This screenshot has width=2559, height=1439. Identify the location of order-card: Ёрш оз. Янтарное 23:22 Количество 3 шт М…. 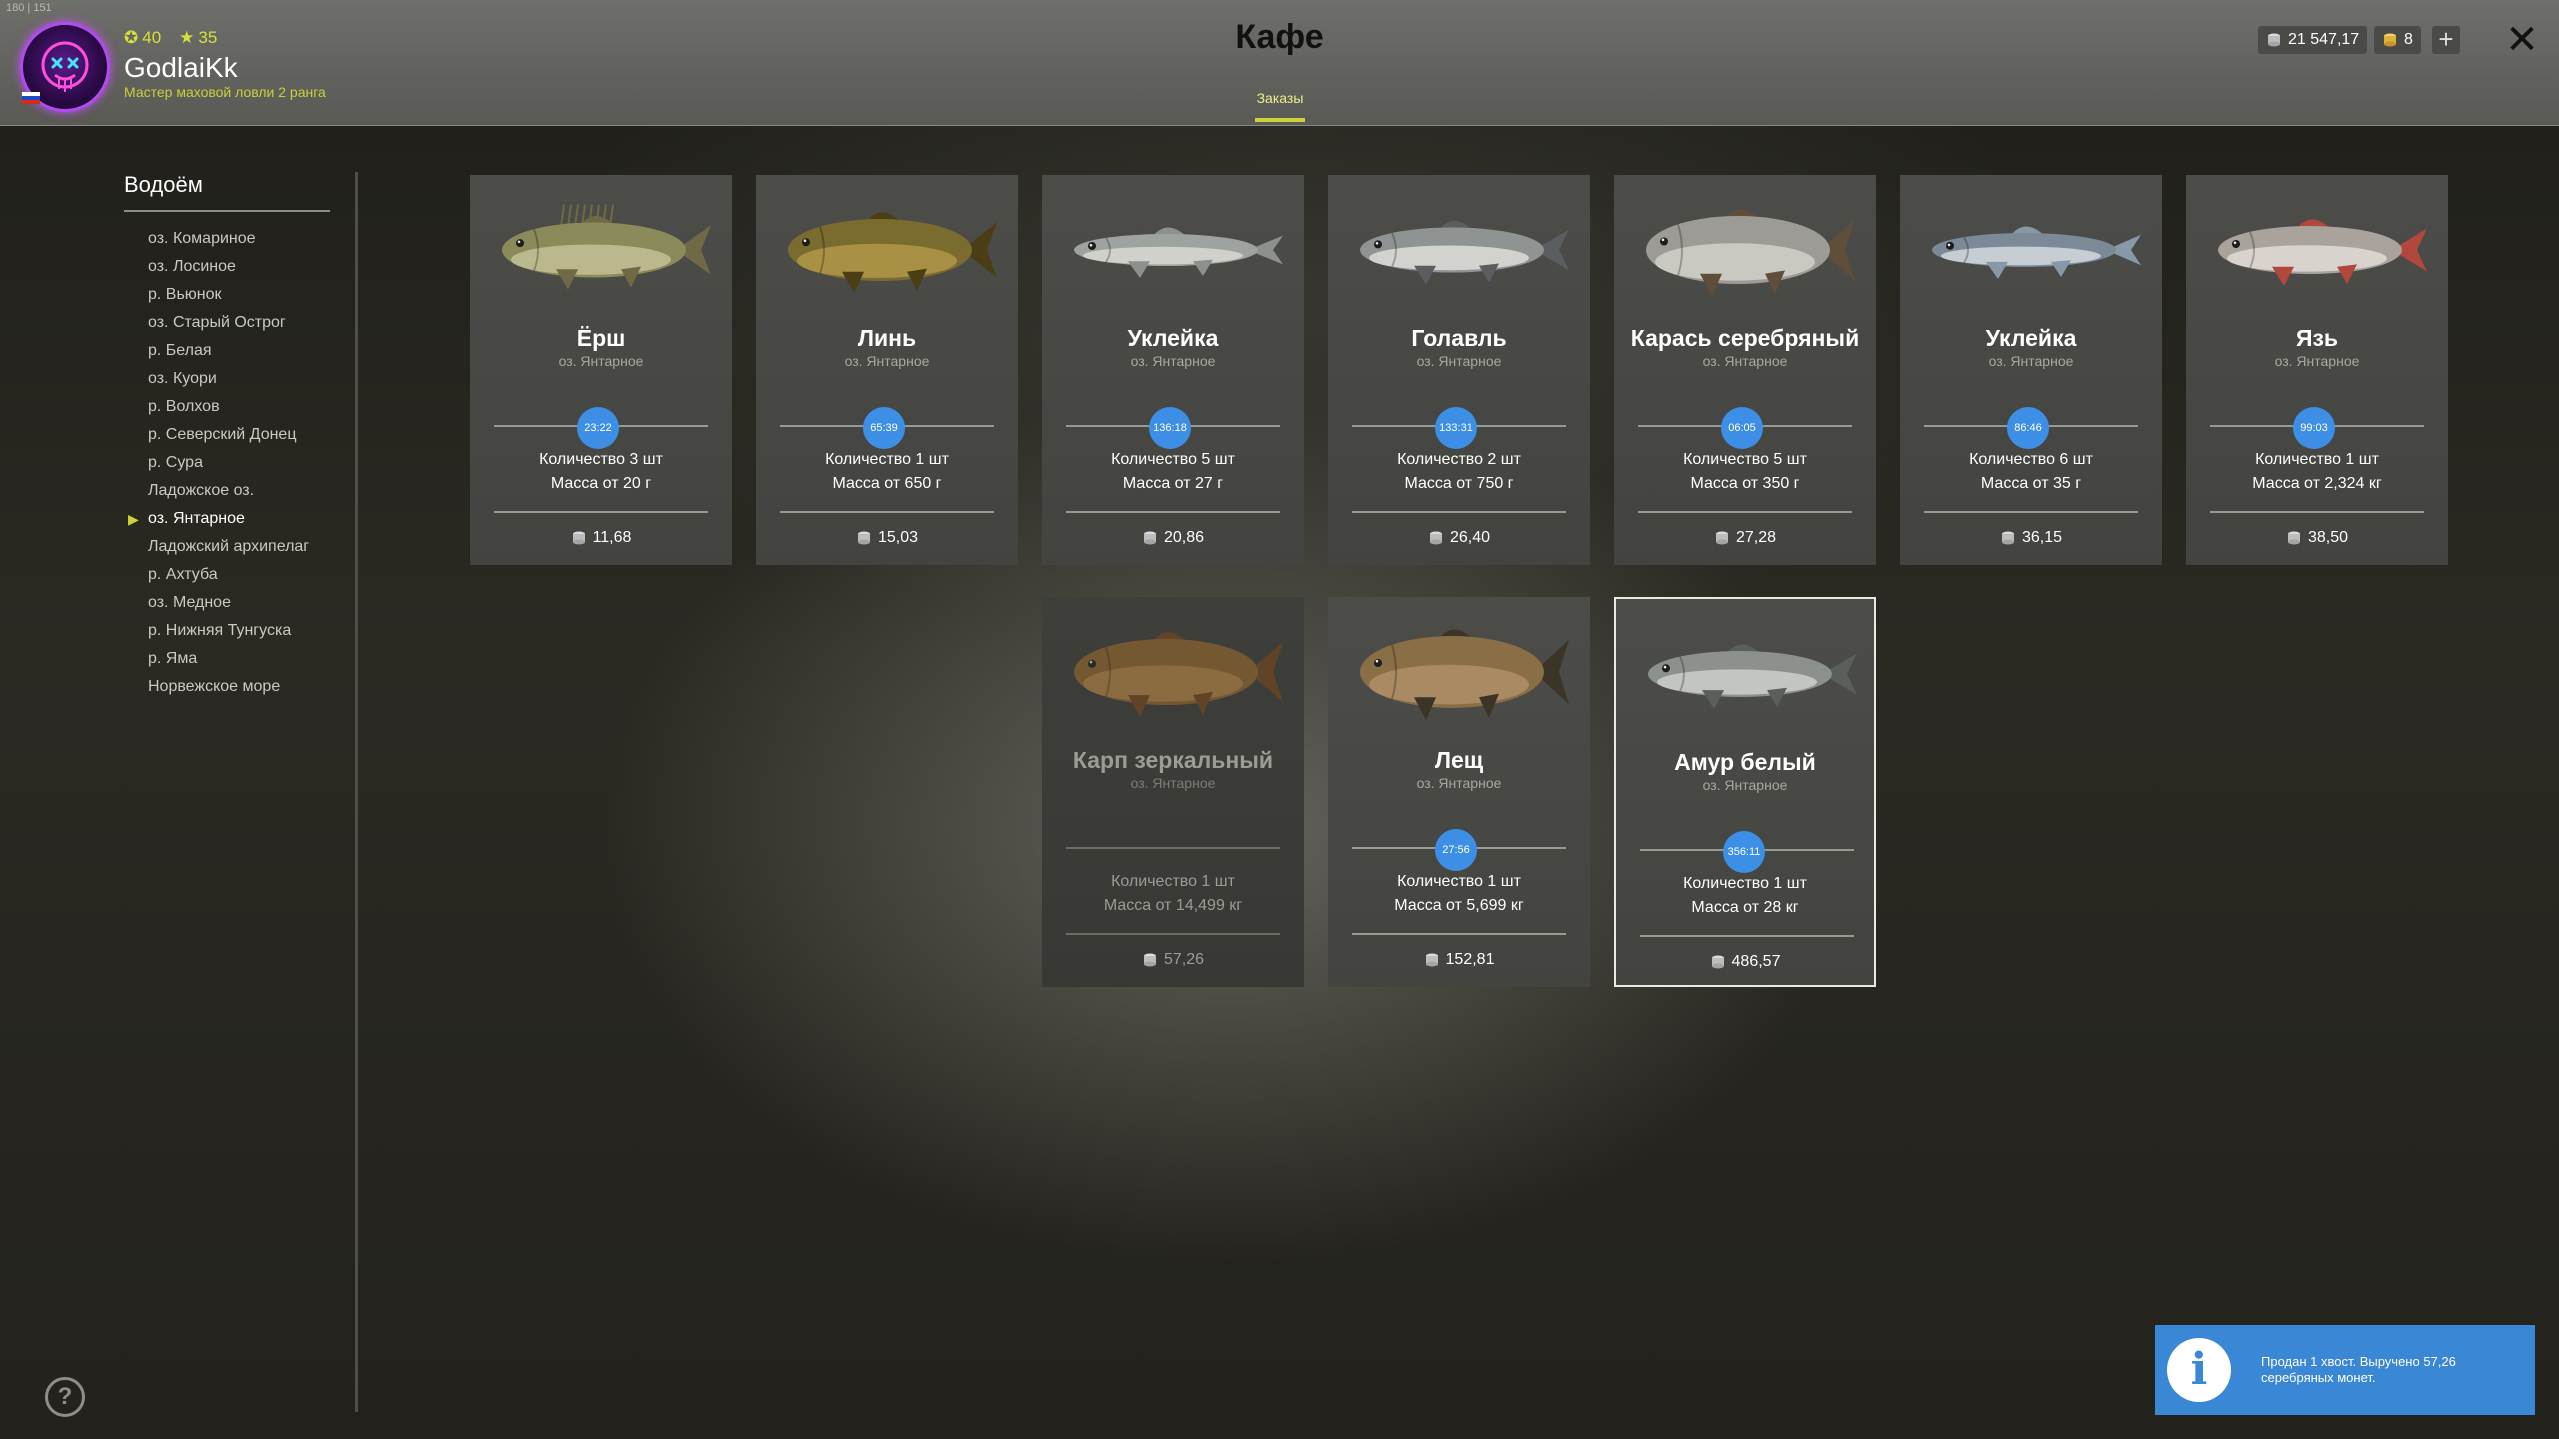
(601, 370).